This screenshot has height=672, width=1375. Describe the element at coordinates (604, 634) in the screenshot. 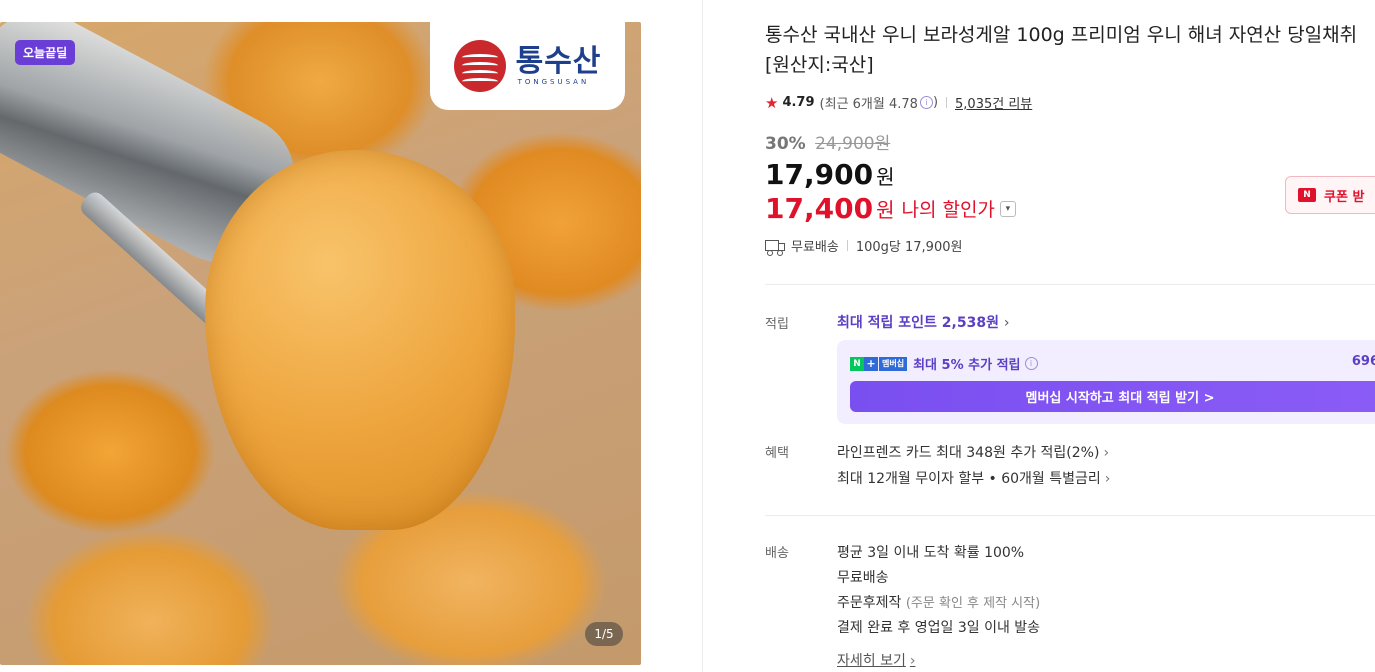

I see `image-counter: 1/5` at that location.